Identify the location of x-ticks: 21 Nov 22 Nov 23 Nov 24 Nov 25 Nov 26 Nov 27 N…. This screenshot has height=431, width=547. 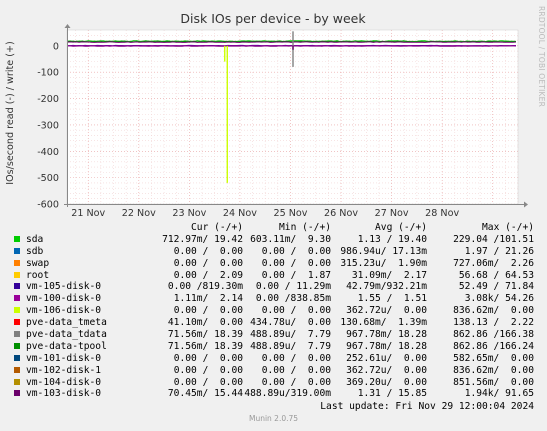
(265, 213).